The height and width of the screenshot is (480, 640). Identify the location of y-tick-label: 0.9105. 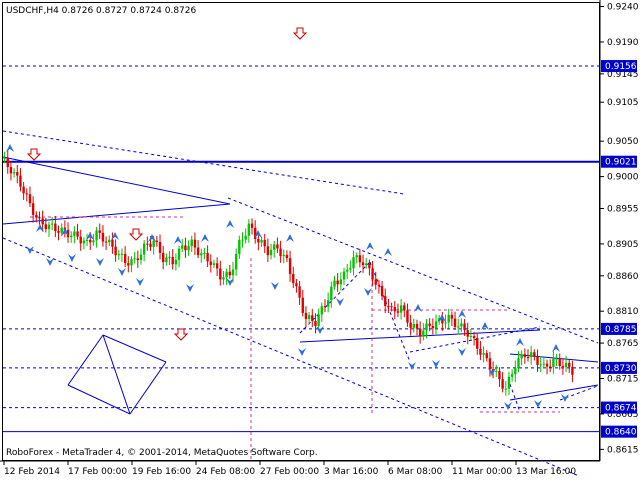
(623, 103).